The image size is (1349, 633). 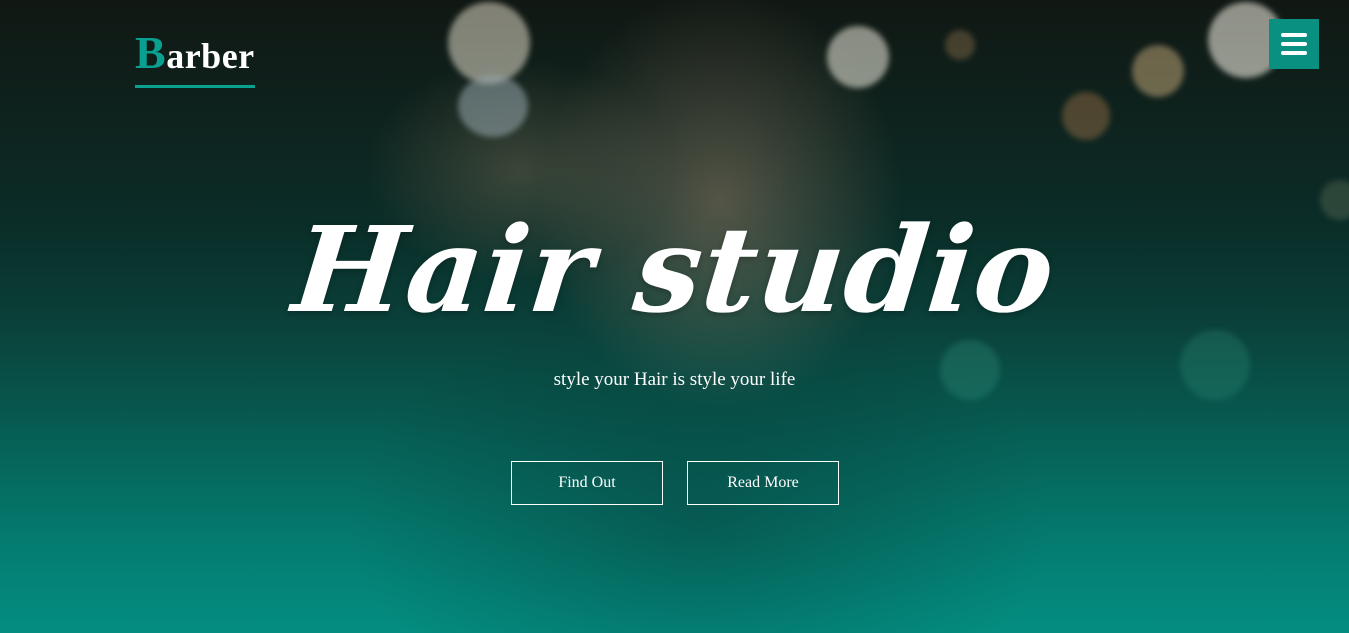 I want to click on find-out-button: Find Out, so click(x=587, y=483).